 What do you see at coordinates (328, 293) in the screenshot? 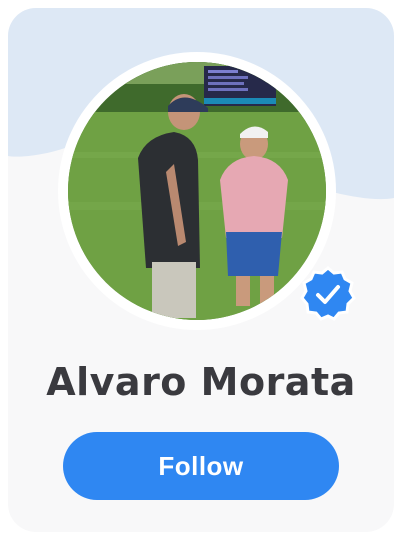
I see `check-badge-icon` at bounding box center [328, 293].